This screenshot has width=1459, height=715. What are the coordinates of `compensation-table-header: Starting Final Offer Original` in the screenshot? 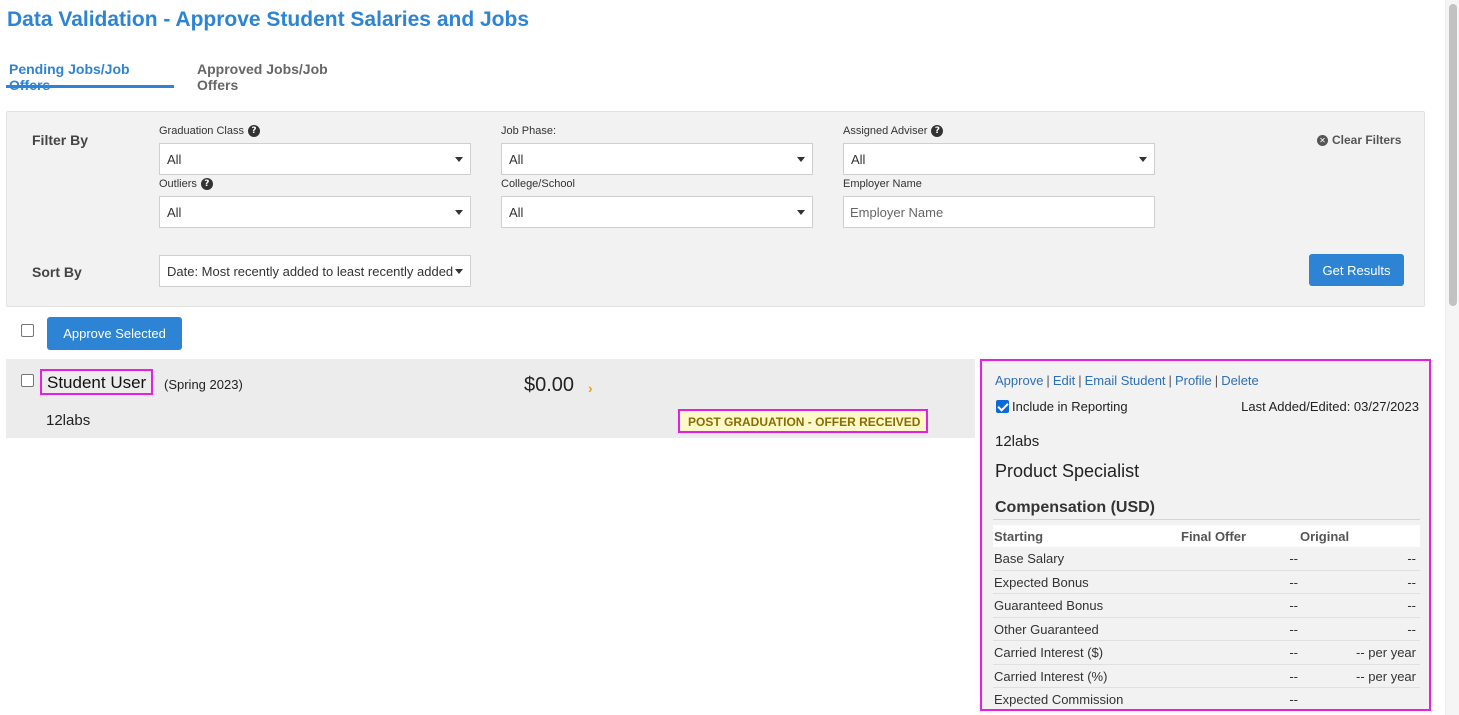 It's located at (1206, 536).